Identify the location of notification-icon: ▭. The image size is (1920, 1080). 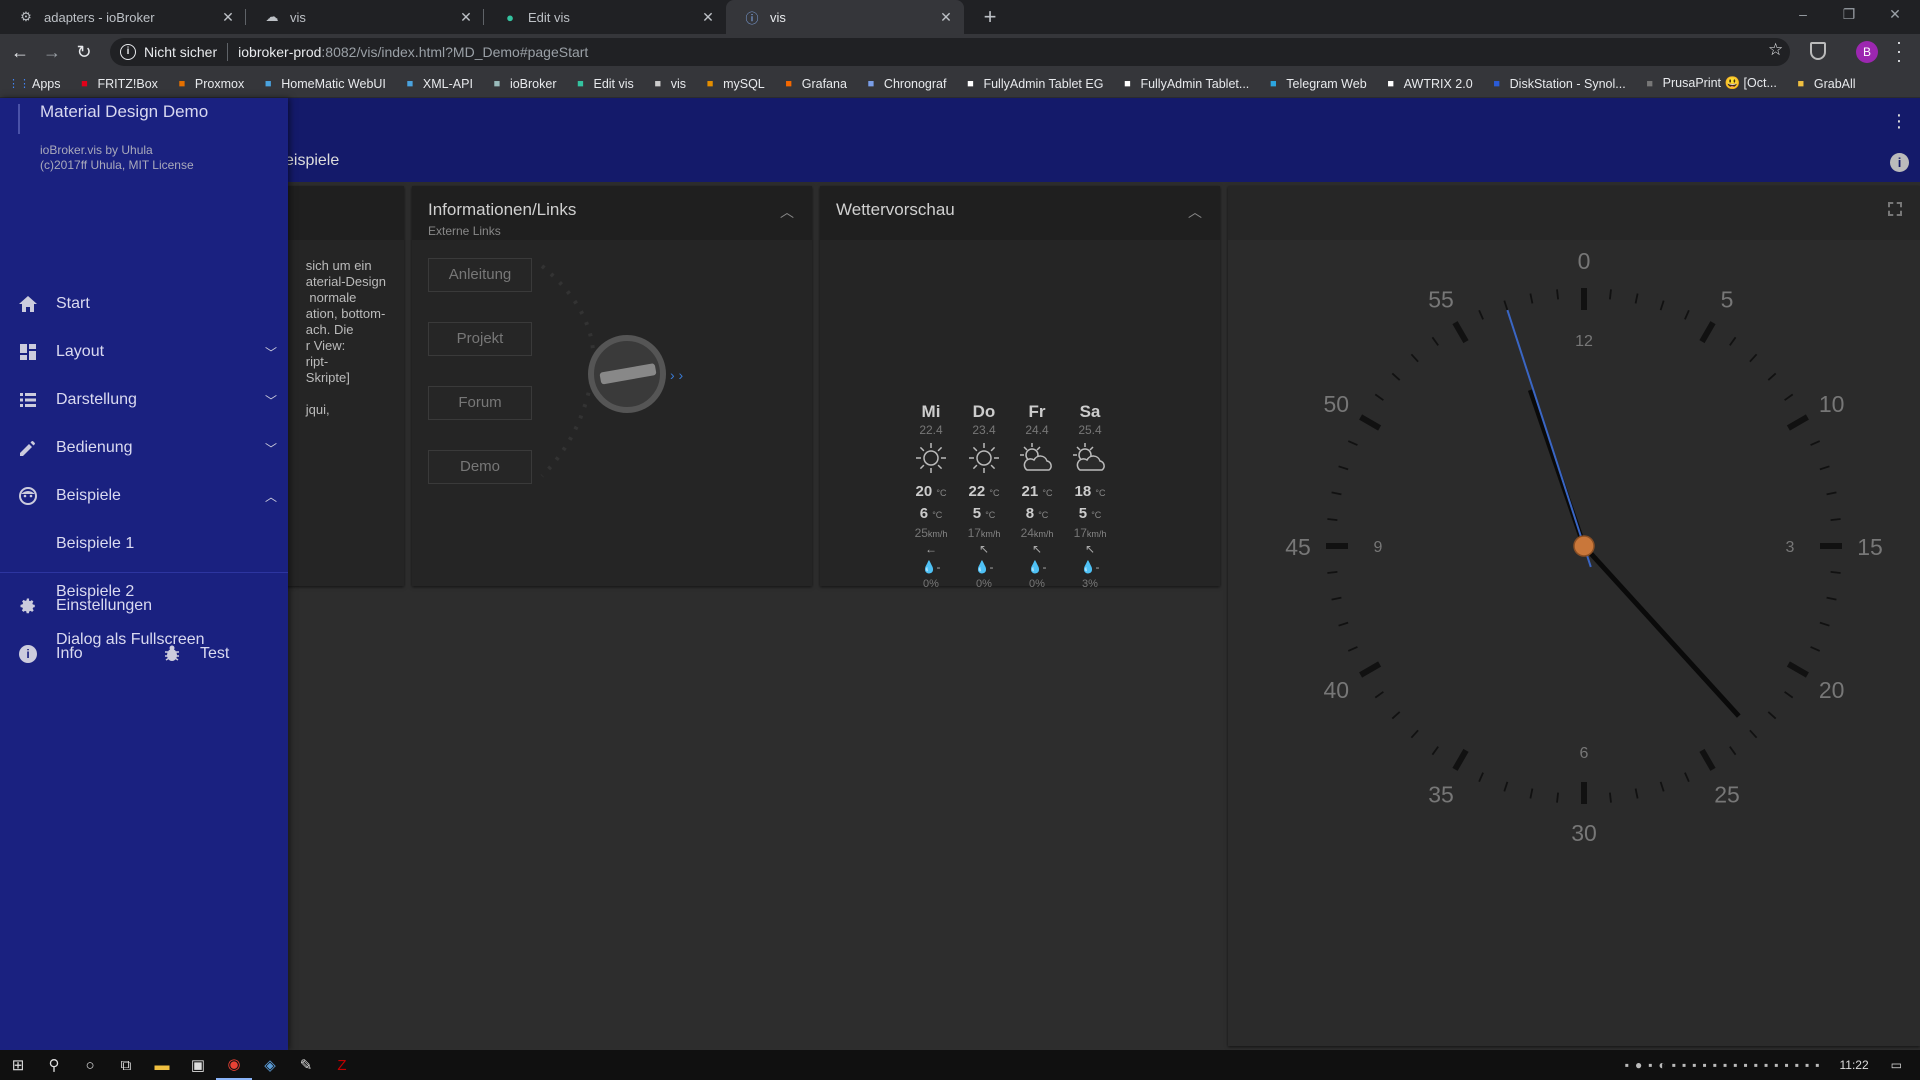
(1896, 1065).